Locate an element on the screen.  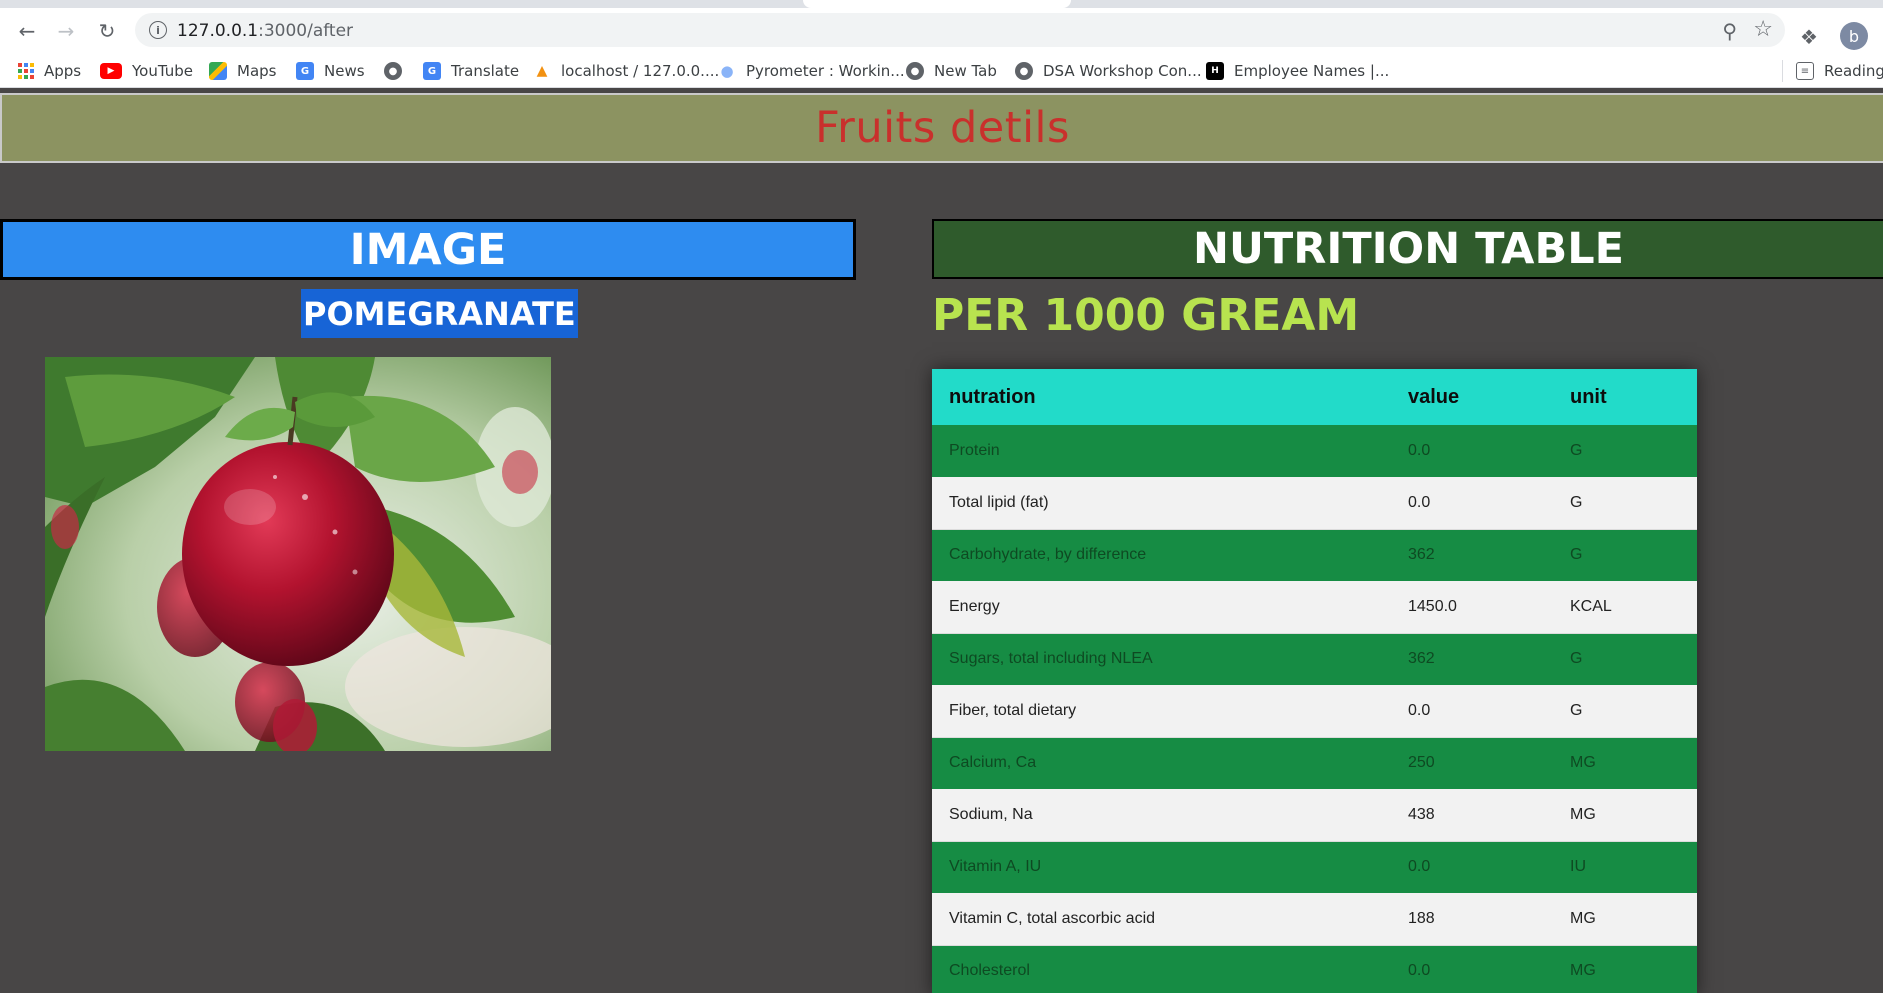
bookmark-youtube: ▶ YouTube is located at coordinates (146, 71).